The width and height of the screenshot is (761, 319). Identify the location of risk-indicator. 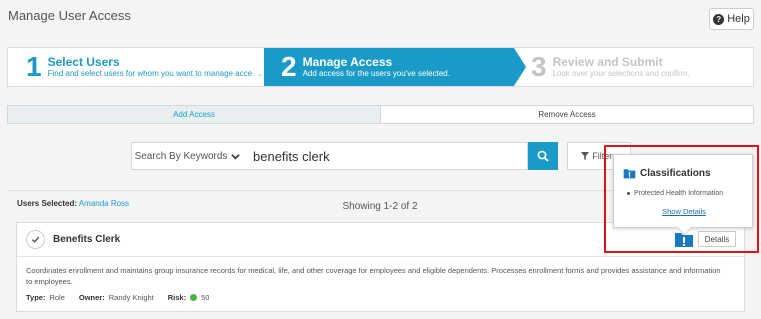
(194, 297).